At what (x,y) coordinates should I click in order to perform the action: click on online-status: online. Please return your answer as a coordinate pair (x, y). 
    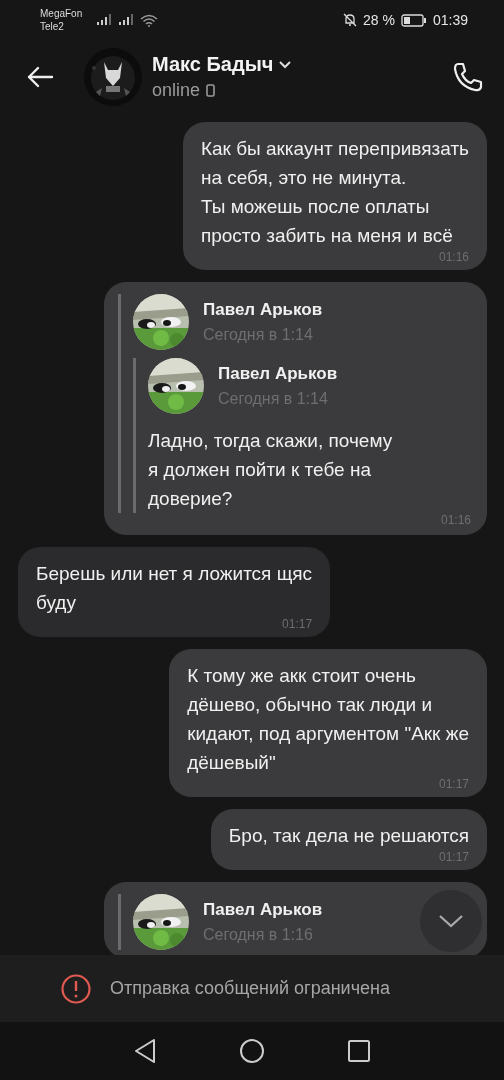
    Looking at the image, I should click on (176, 90).